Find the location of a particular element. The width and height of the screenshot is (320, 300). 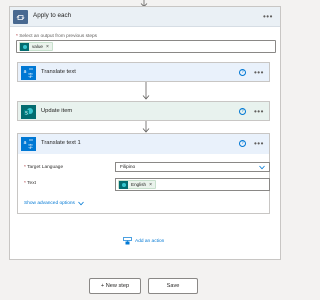

value-token: value × is located at coordinates (36, 46).